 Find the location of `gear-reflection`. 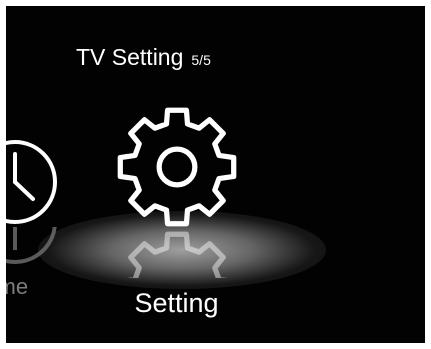

gear-reflection is located at coordinates (177, 253).